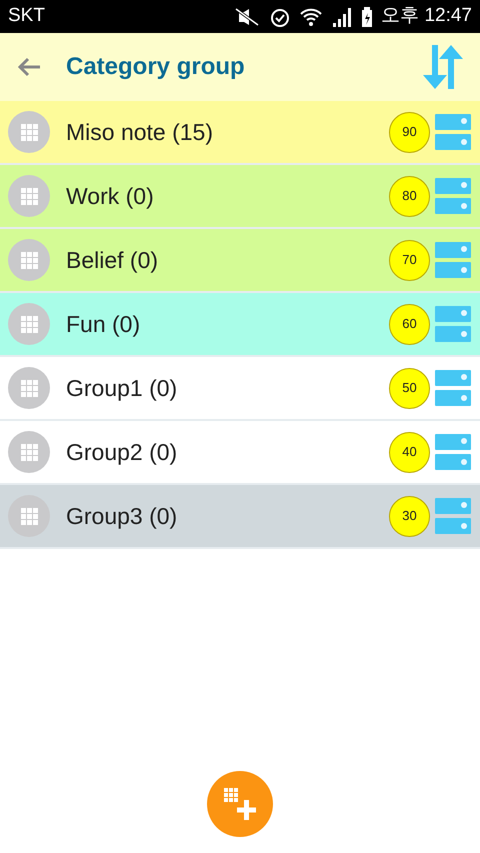 The image size is (480, 853). Describe the element at coordinates (240, 261) in the screenshot. I see `group-row: Belief (0) 70` at that location.